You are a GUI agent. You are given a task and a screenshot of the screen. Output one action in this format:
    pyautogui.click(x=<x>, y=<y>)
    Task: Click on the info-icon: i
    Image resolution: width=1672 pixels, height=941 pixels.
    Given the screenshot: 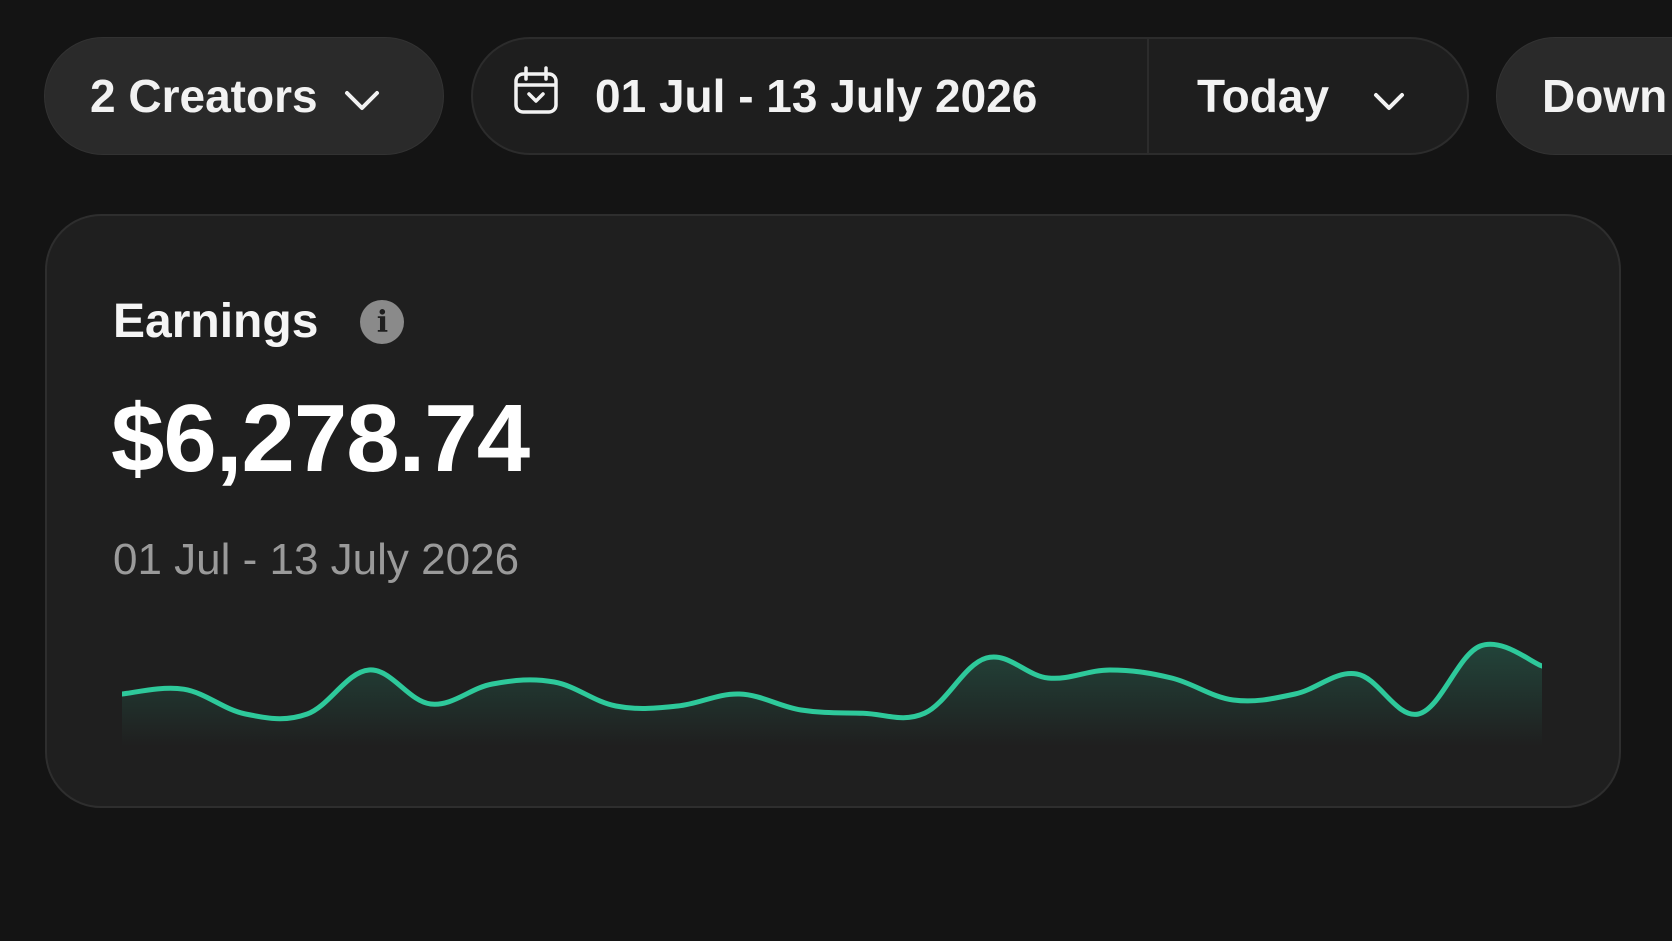 What is the action you would take?
    pyautogui.click(x=382, y=322)
    